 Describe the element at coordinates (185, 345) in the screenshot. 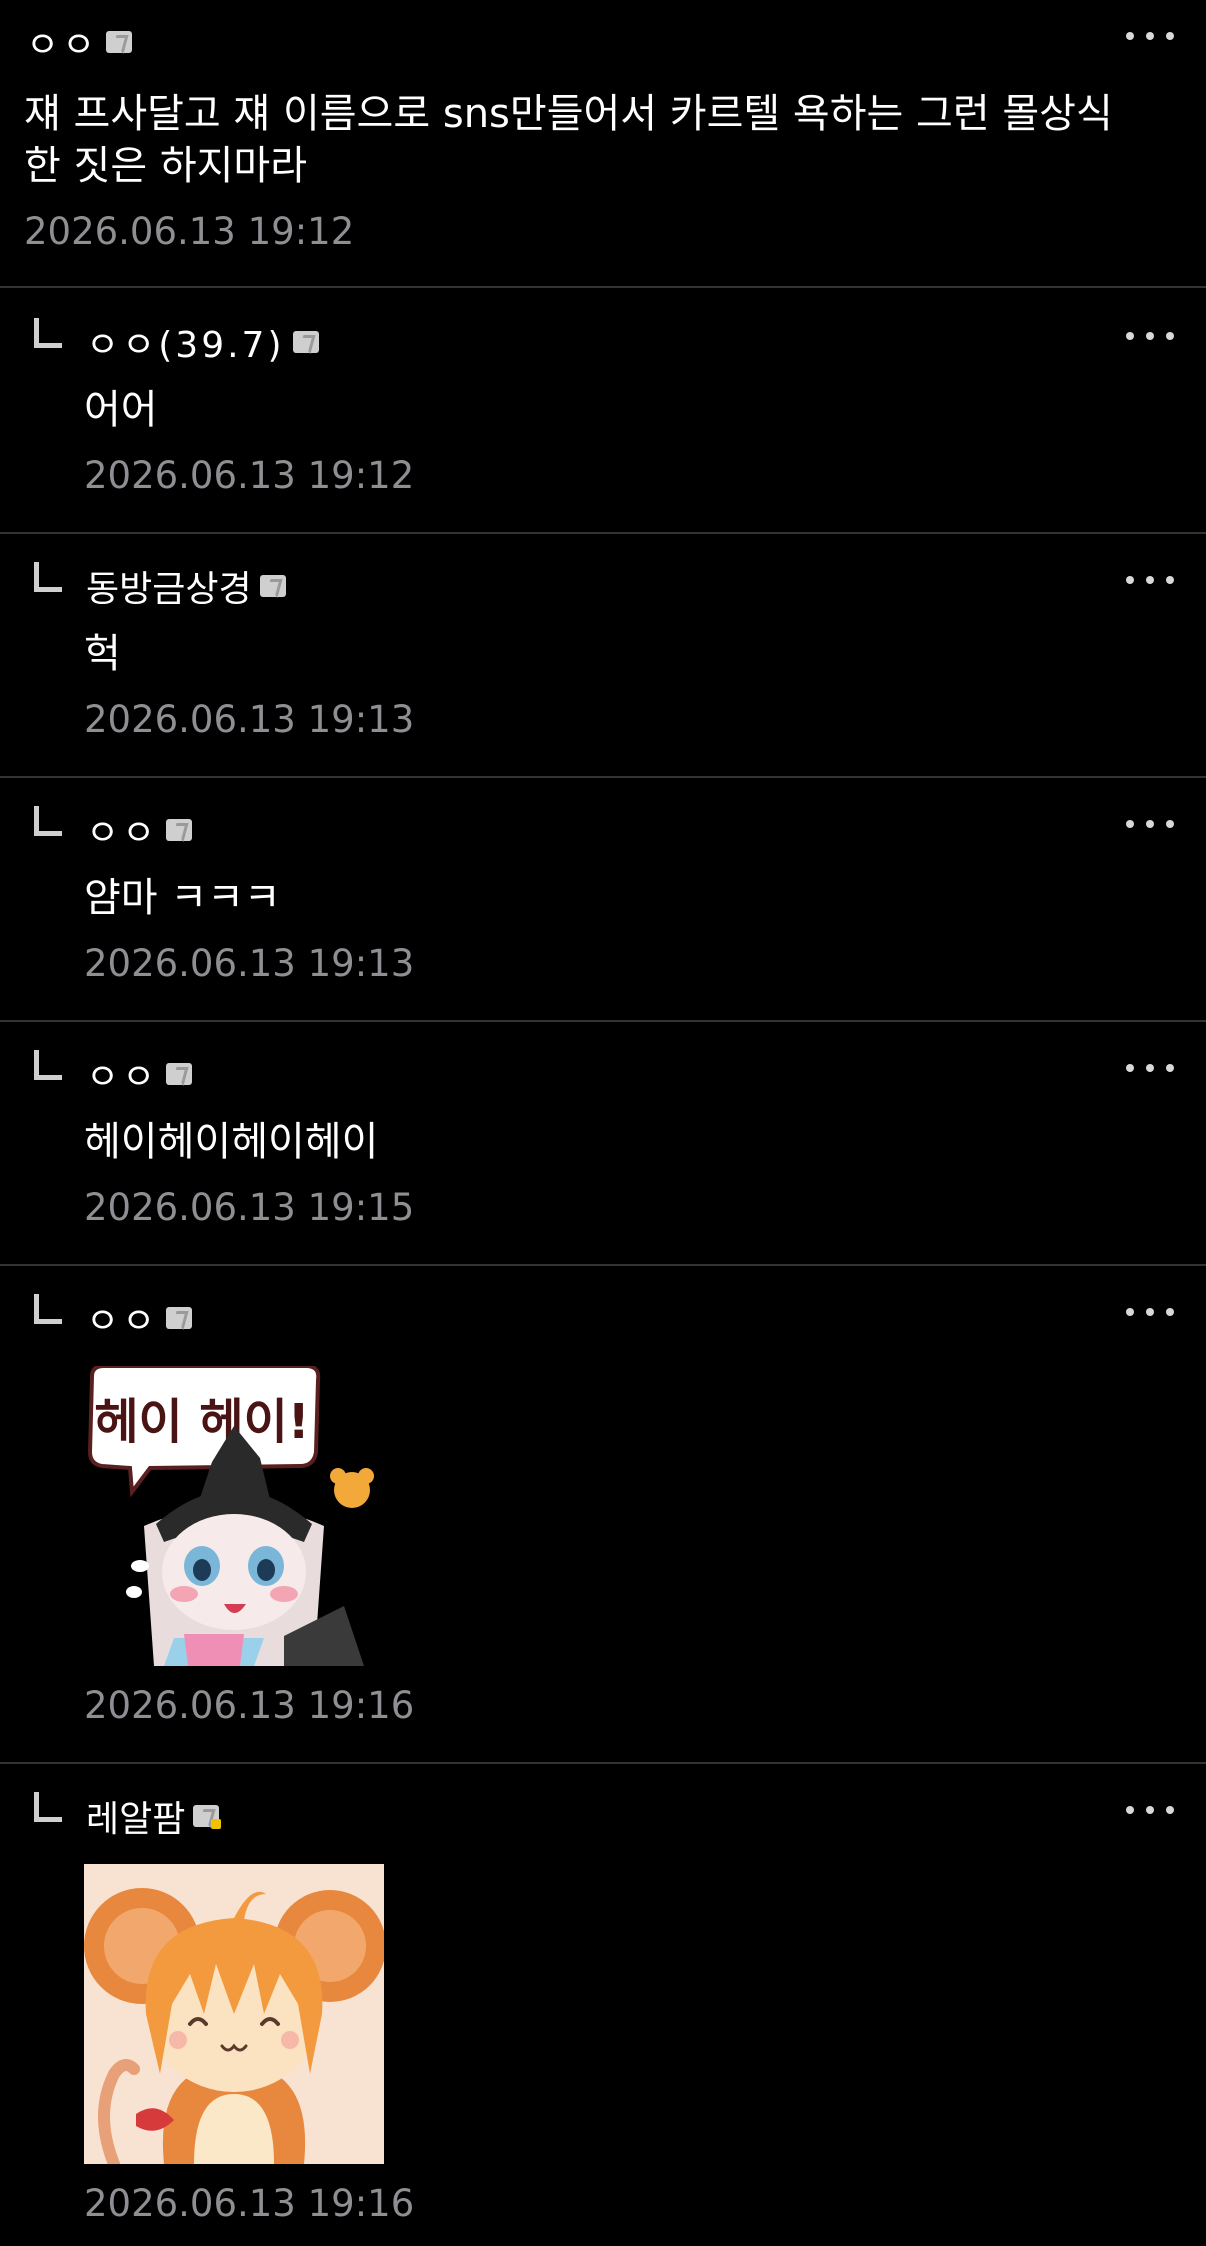

I see `nickname: ㅇㅇ(39.7)` at that location.